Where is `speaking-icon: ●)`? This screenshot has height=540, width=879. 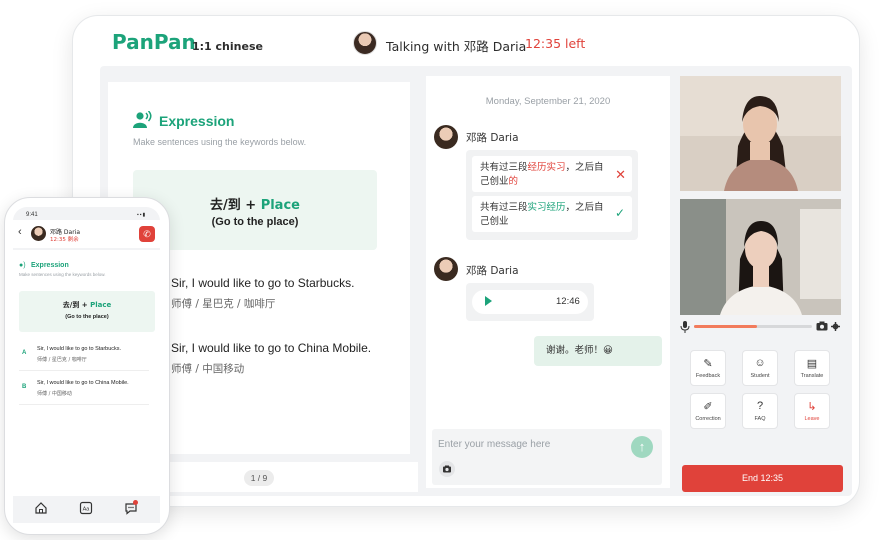
speaking-icon: ●) is located at coordinates (22, 265).